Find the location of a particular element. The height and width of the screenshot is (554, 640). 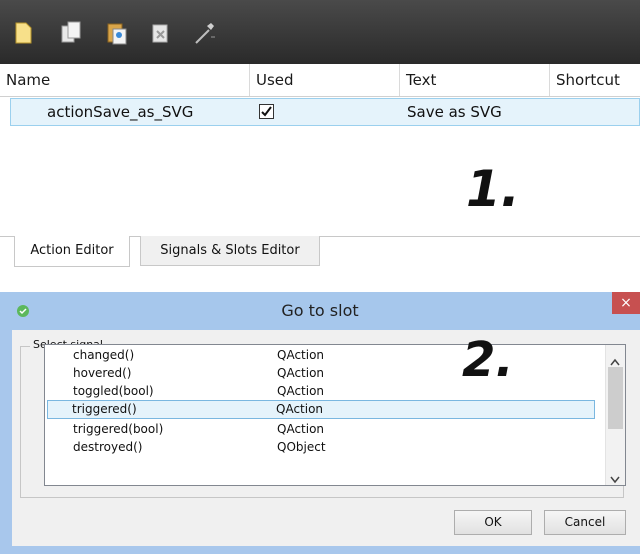

signal-name: triggered() is located at coordinates (104, 409).